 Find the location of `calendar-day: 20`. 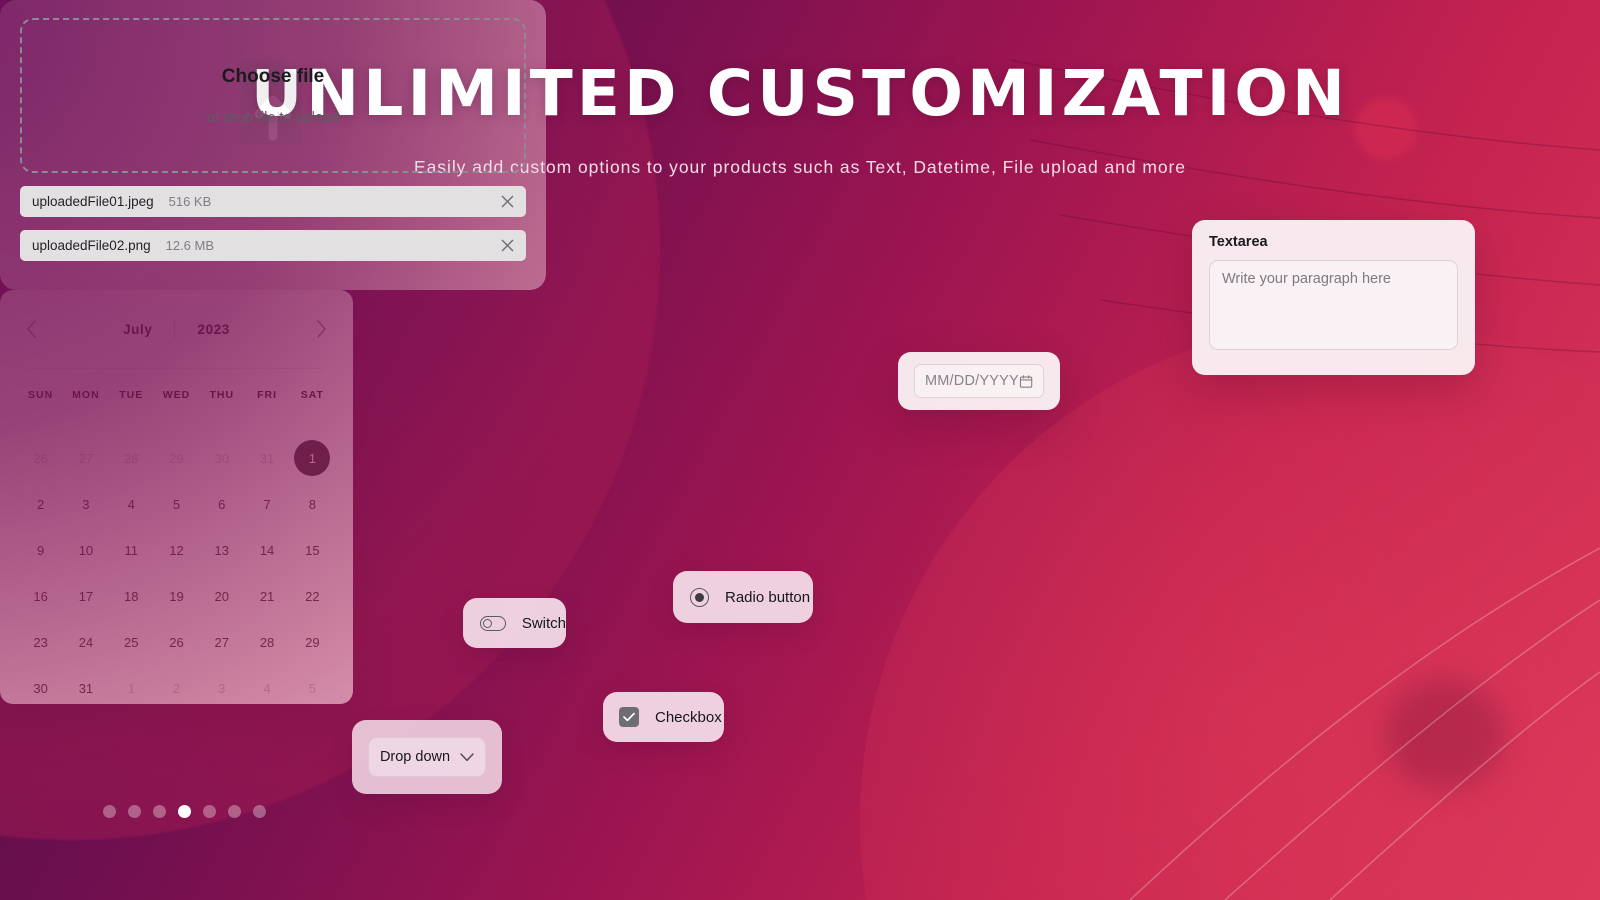

calendar-day: 20 is located at coordinates (221, 596).